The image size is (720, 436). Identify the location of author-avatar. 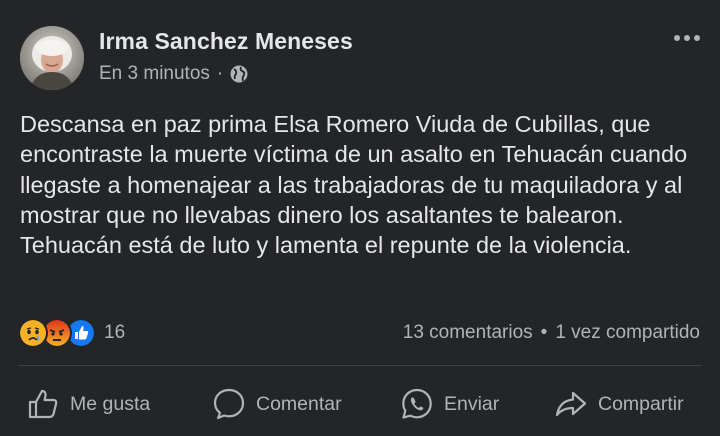
(52, 58).